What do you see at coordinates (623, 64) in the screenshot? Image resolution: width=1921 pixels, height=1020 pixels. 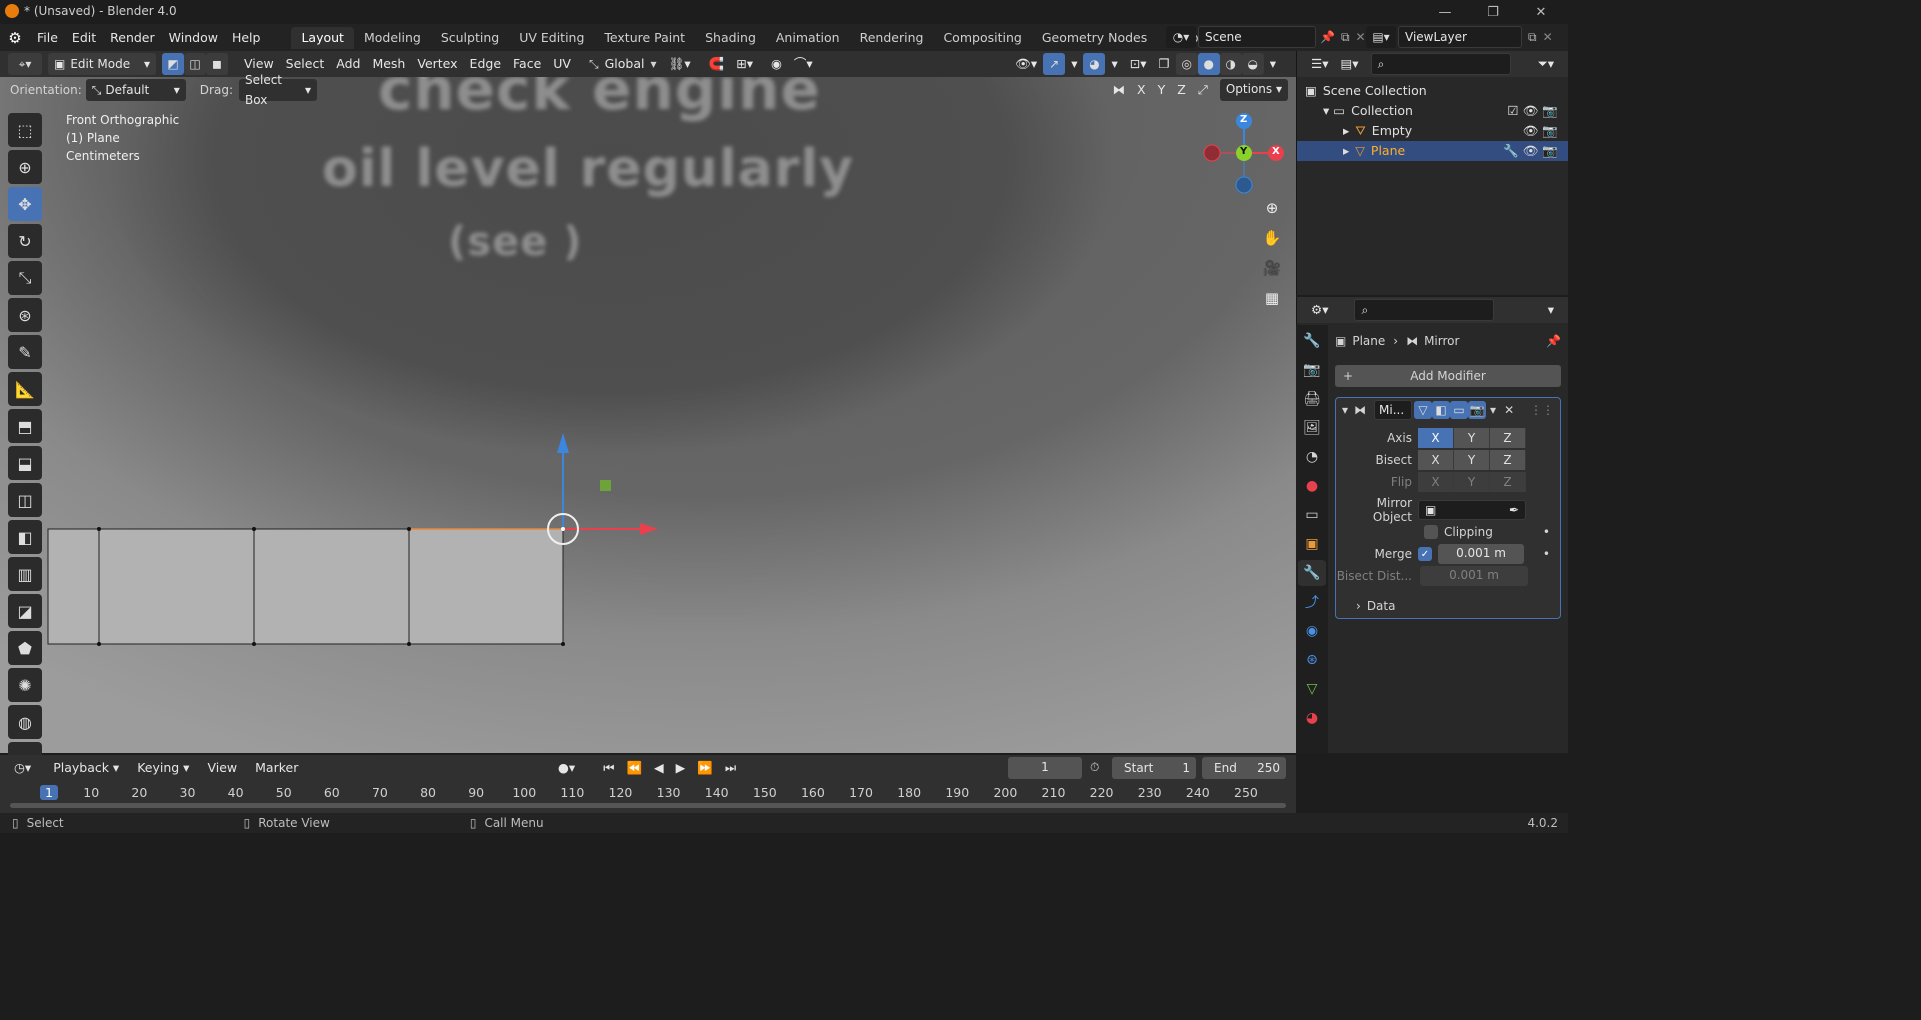 I see `transform-orientation: ⤡ Global ▾` at bounding box center [623, 64].